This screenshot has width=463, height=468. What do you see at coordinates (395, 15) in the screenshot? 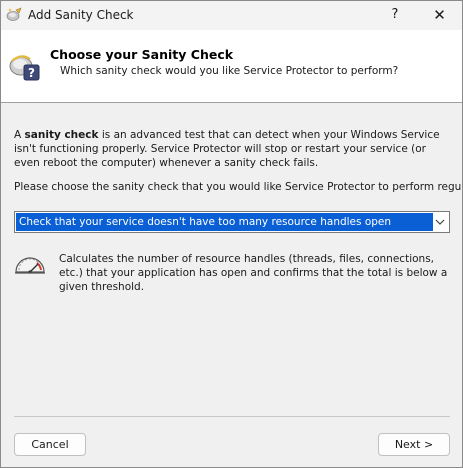
I see `help-button: ?` at bounding box center [395, 15].